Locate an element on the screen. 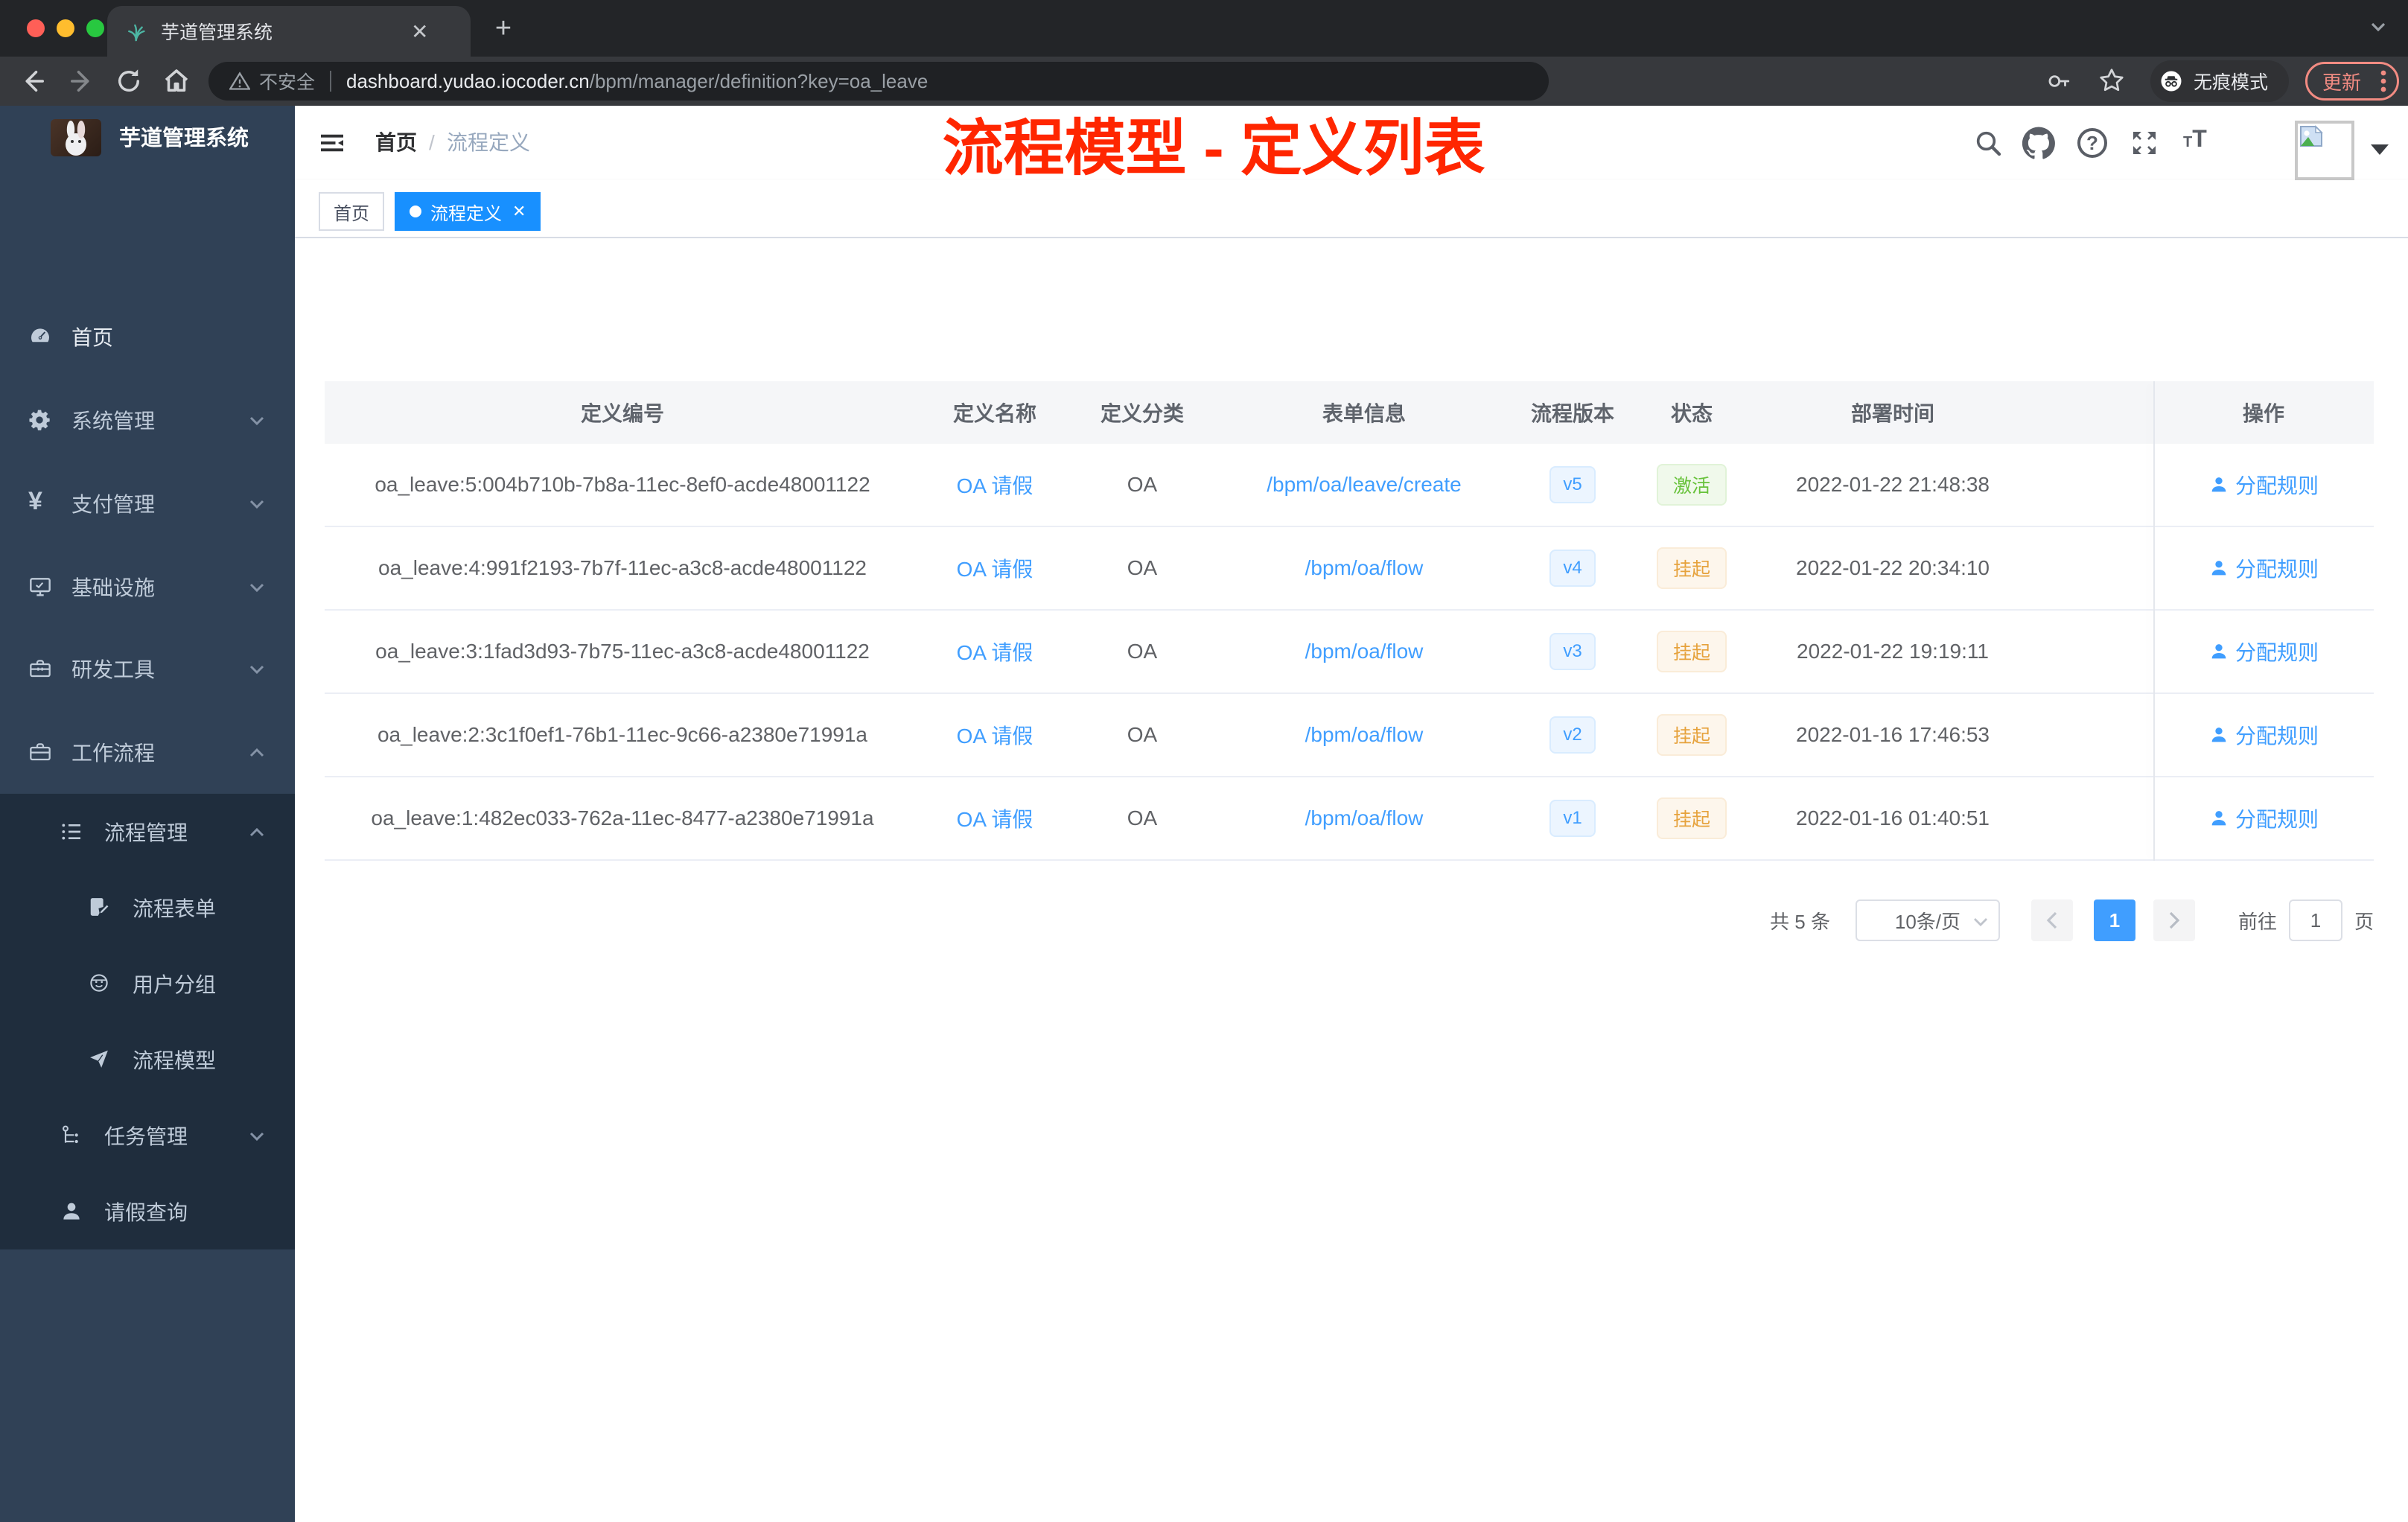  font-size-icon: TT is located at coordinates (2195, 139).